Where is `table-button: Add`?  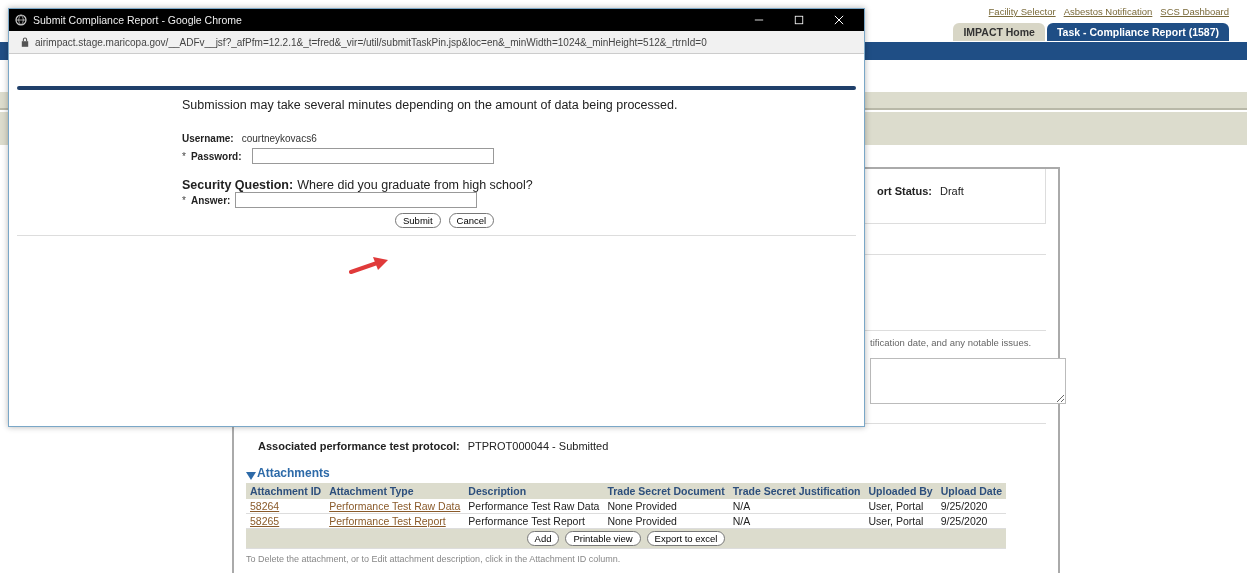
table-button: Add is located at coordinates (543, 538).